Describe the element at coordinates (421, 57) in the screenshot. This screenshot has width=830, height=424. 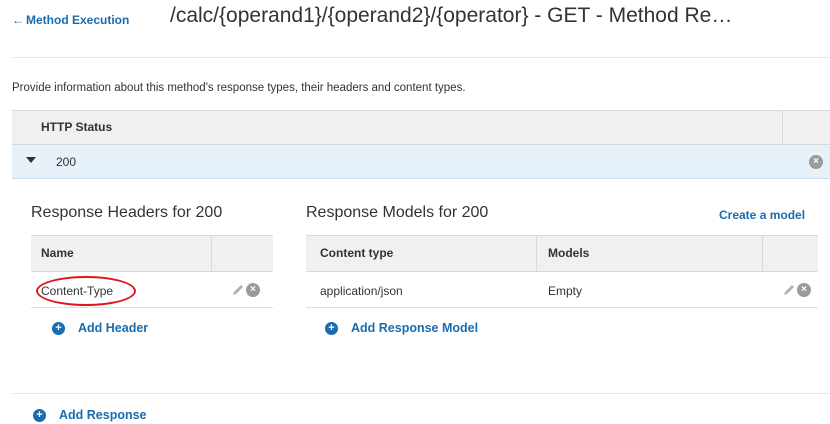
I see `header-divider` at that location.